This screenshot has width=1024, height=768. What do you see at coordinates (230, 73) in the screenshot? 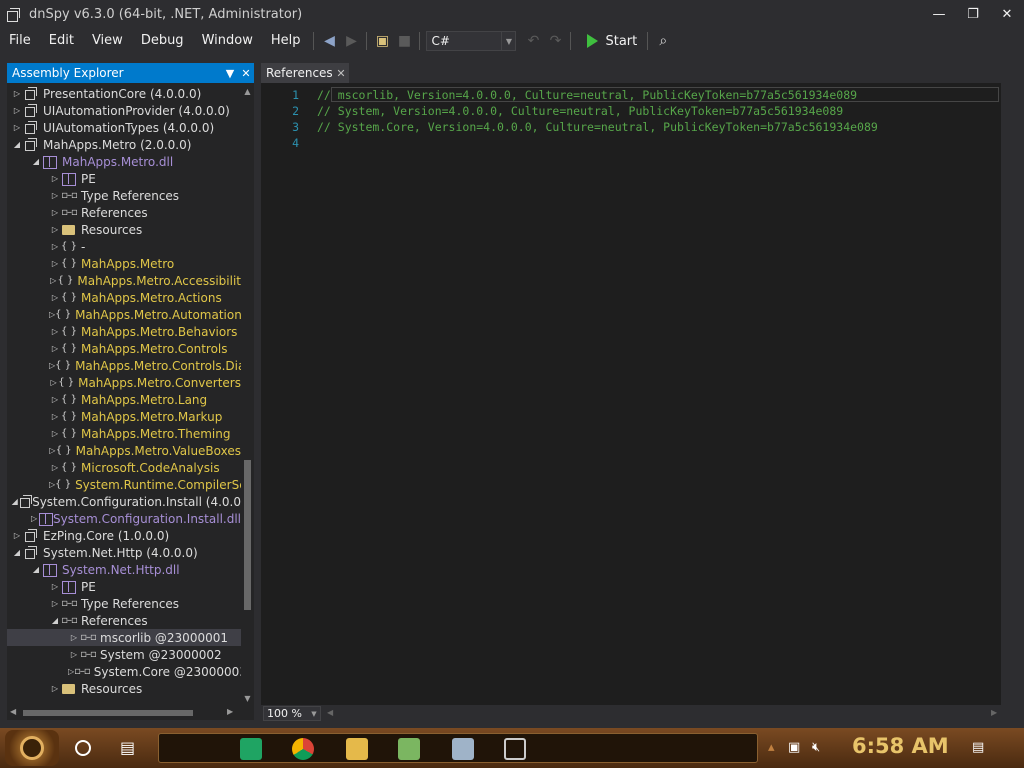
I see `panel-menu-icon: ▼` at bounding box center [230, 73].